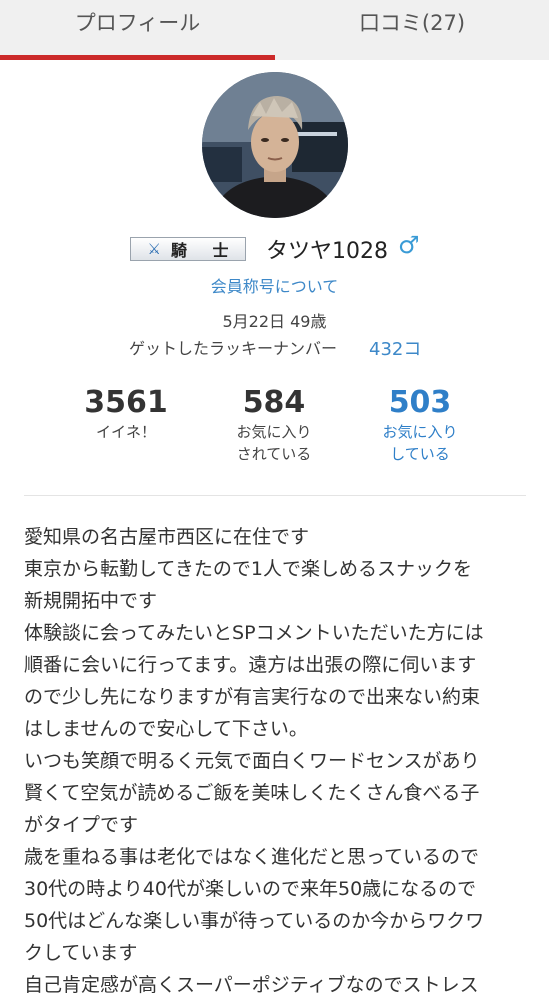 Image resolution: width=549 pixels, height=1001 pixels. What do you see at coordinates (274, 454) in the screenshot?
I see `favorited-by-label-line2: されている` at bounding box center [274, 454].